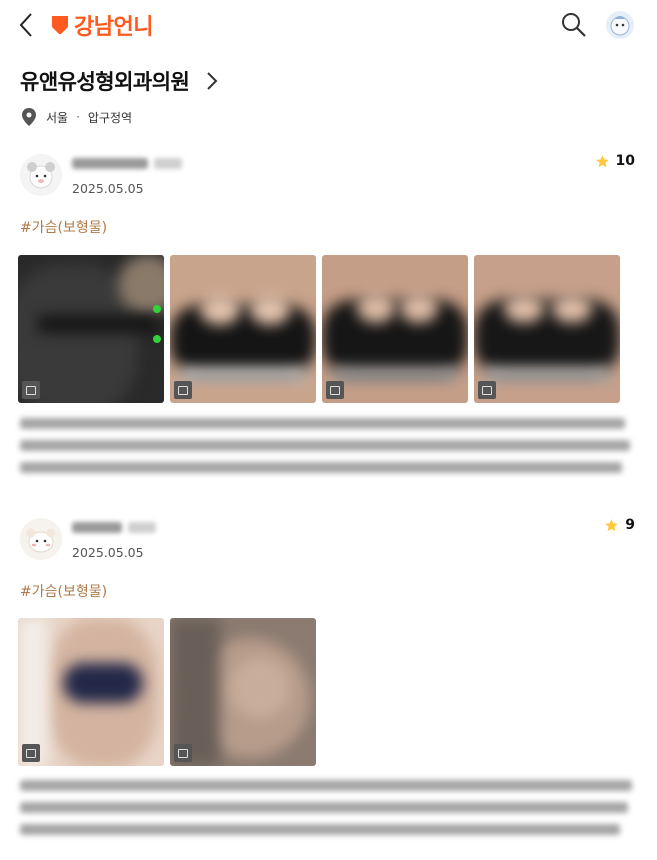 Image resolution: width=657 pixels, height=860 pixels. I want to click on logo-icon, so click(60, 25).